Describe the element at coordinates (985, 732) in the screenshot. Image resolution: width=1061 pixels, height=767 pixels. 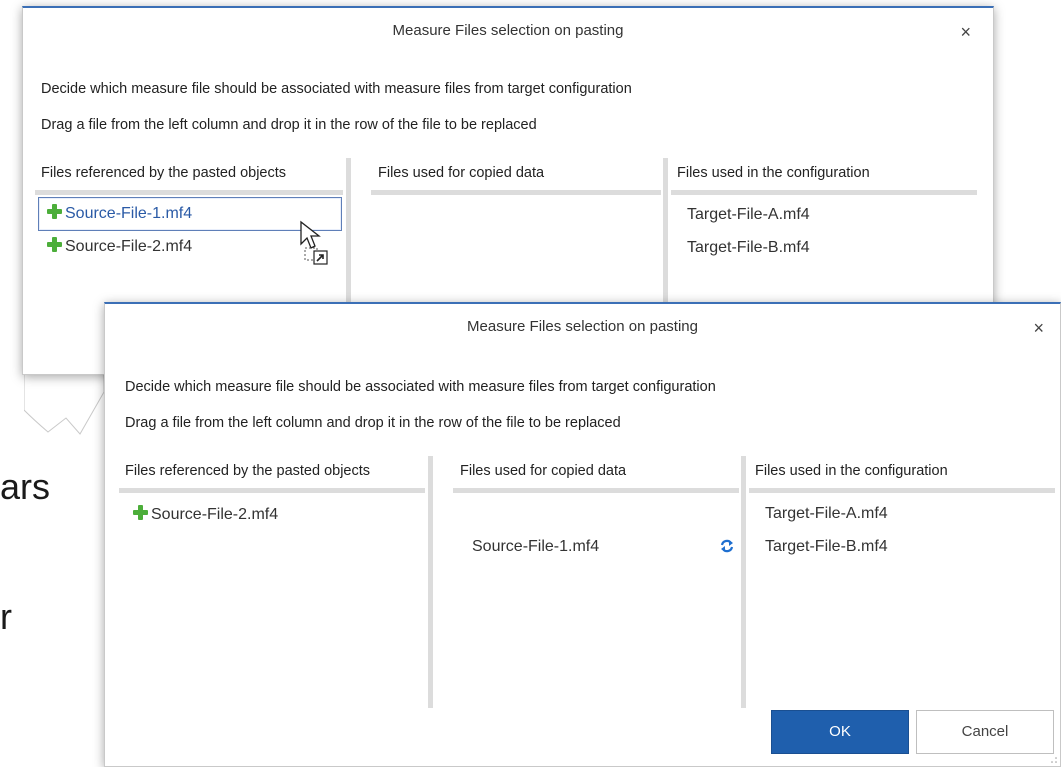
I see `cancel-button: Cancel` at that location.